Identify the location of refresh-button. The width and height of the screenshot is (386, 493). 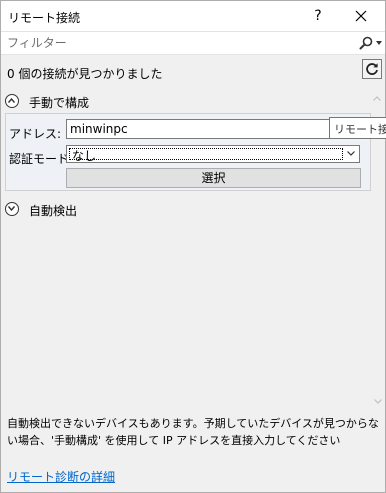
(372, 69).